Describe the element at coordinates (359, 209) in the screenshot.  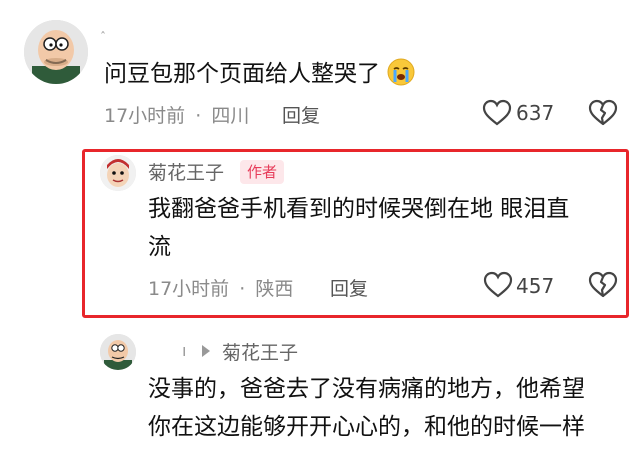
I see `reply-text-line1: 我翻爸爸手机看到的时候哭倒在地 眼泪直` at that location.